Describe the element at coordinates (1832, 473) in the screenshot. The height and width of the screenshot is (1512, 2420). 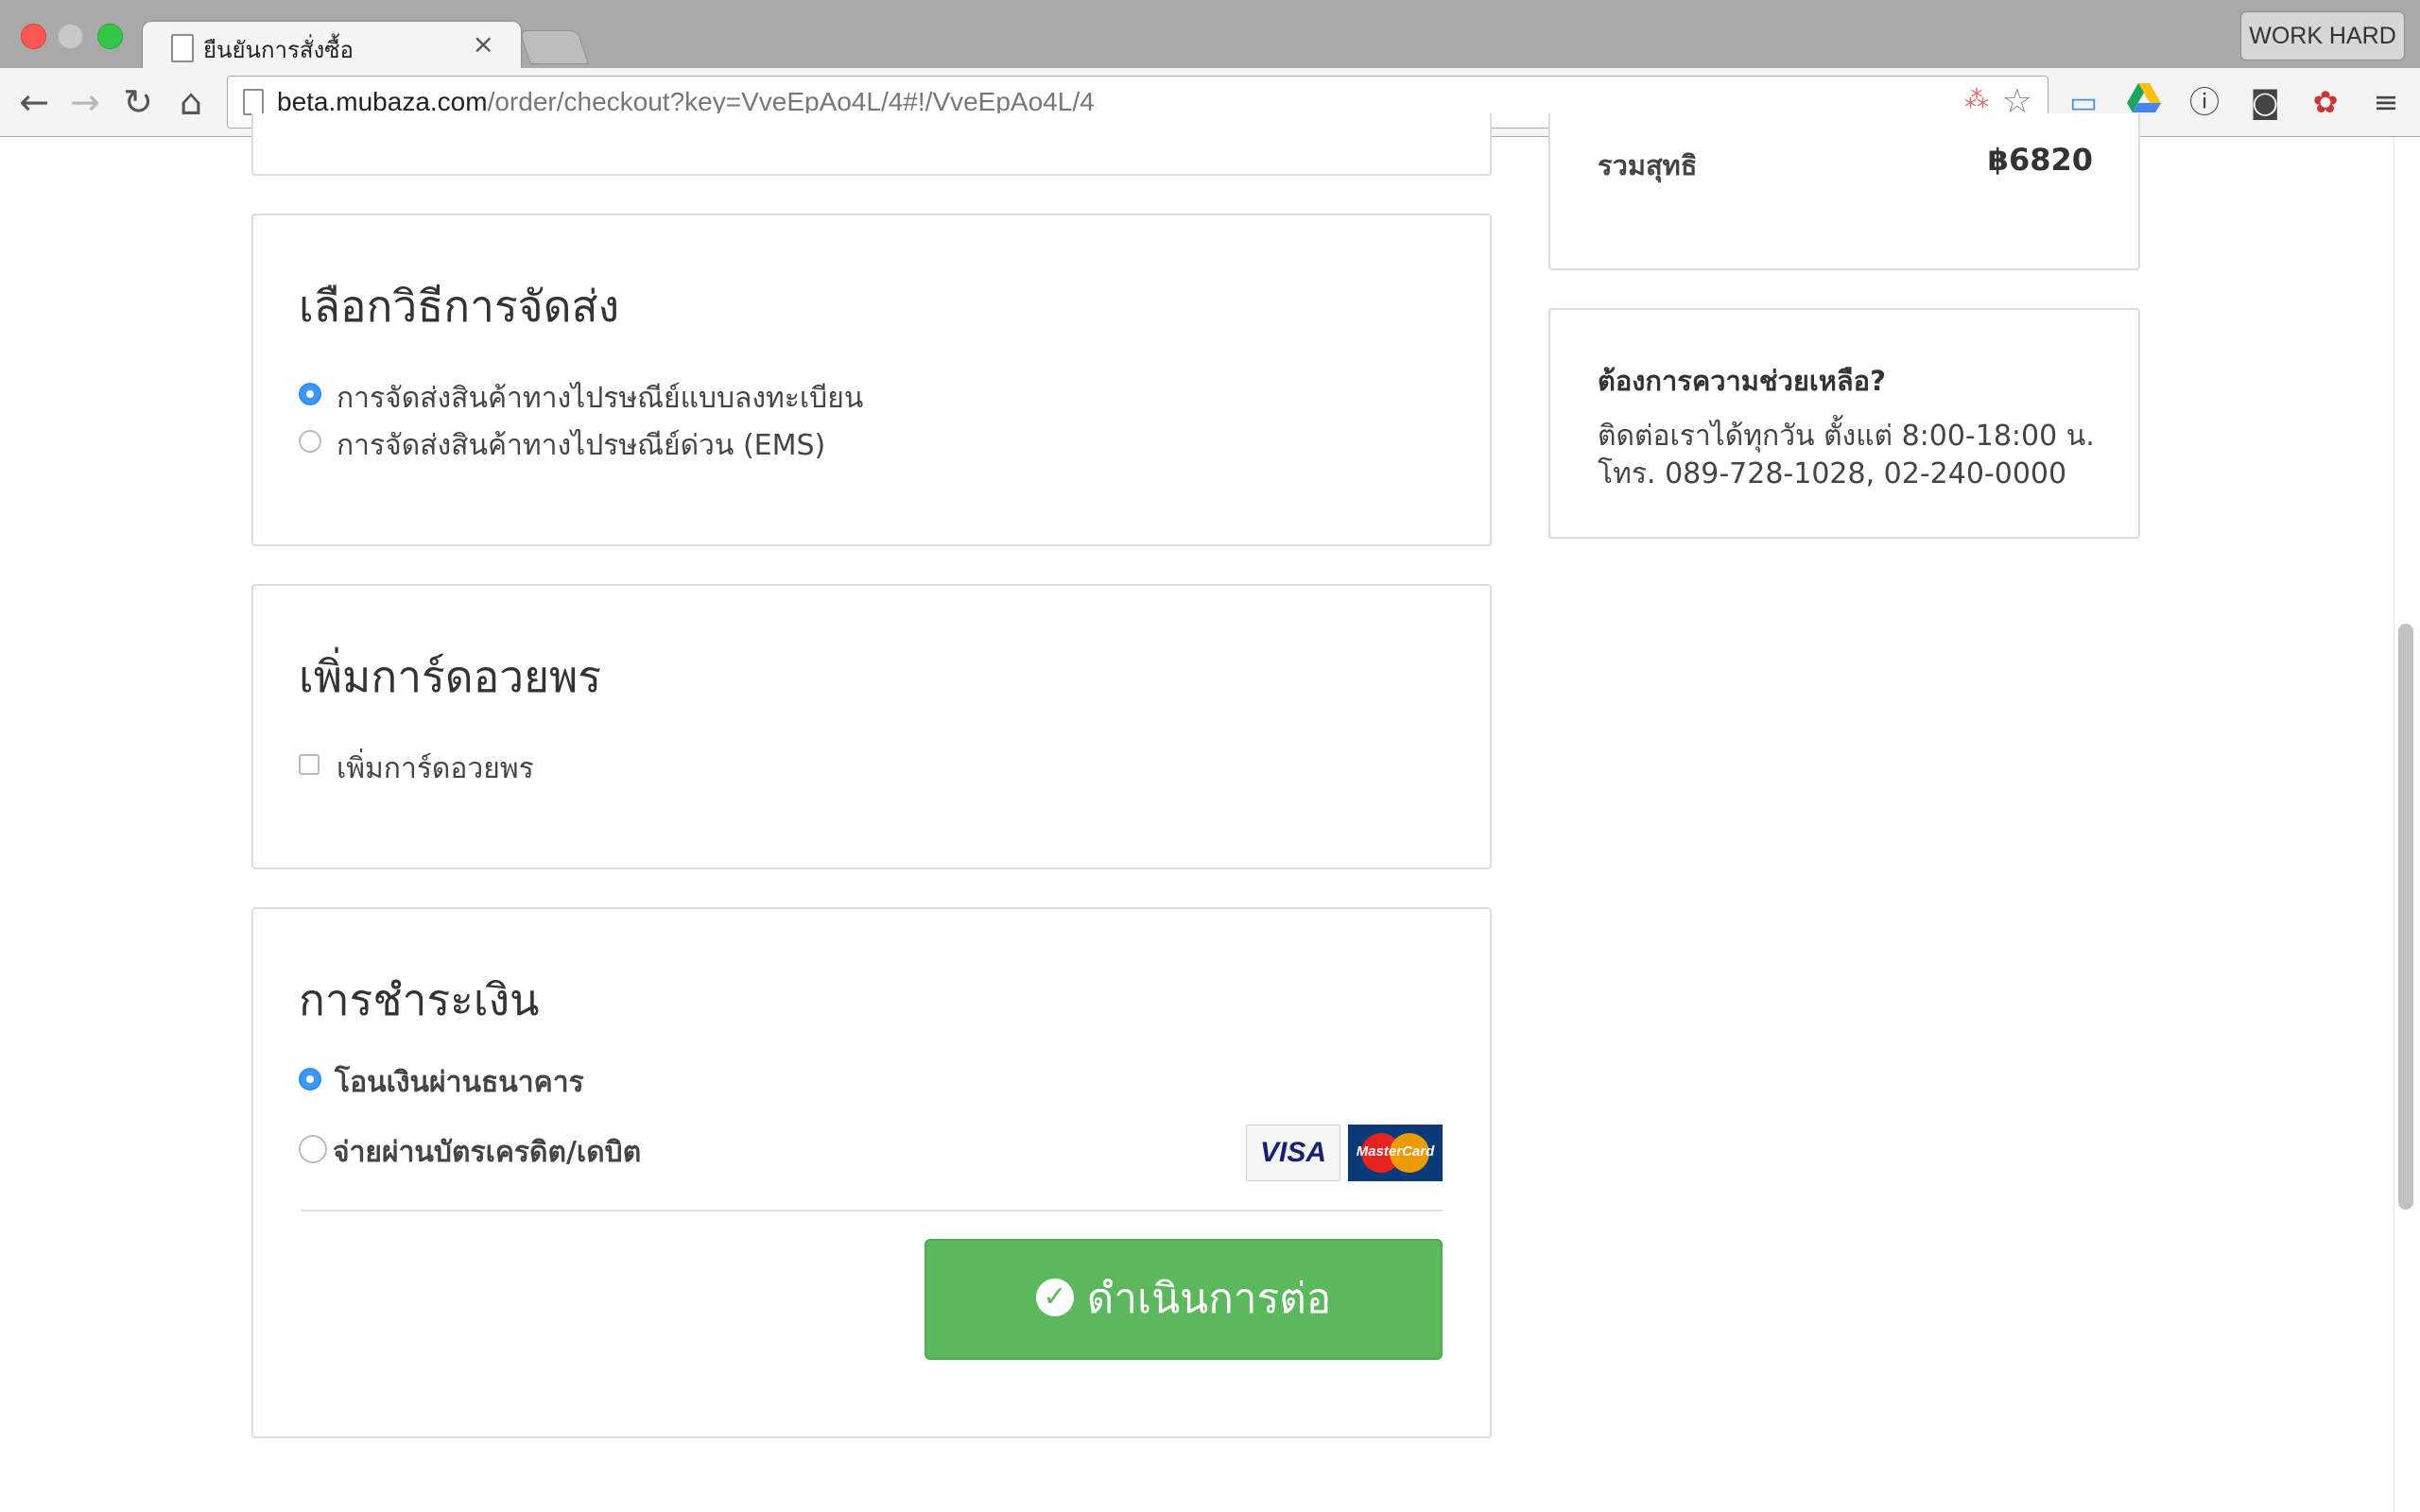
I see `help-phone: โทร. 089-728-1028, 02-240-0000` at that location.